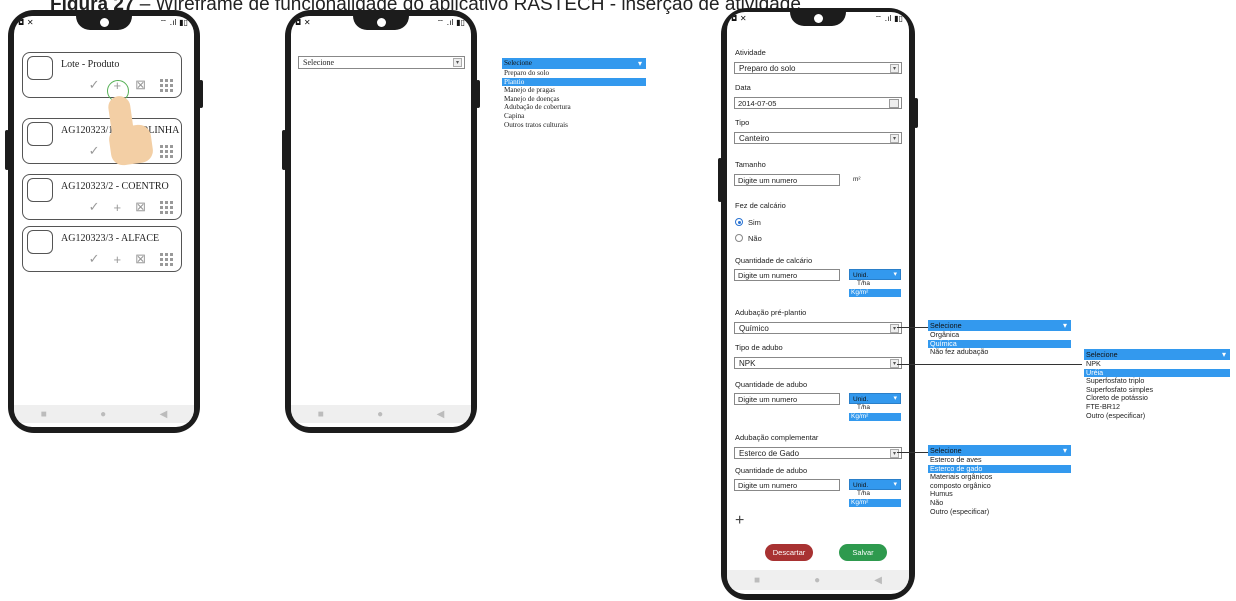 The image size is (1236, 601). What do you see at coordinates (574, 73) in the screenshot?
I see `dropdown-option: Preparo do solo` at bounding box center [574, 73].